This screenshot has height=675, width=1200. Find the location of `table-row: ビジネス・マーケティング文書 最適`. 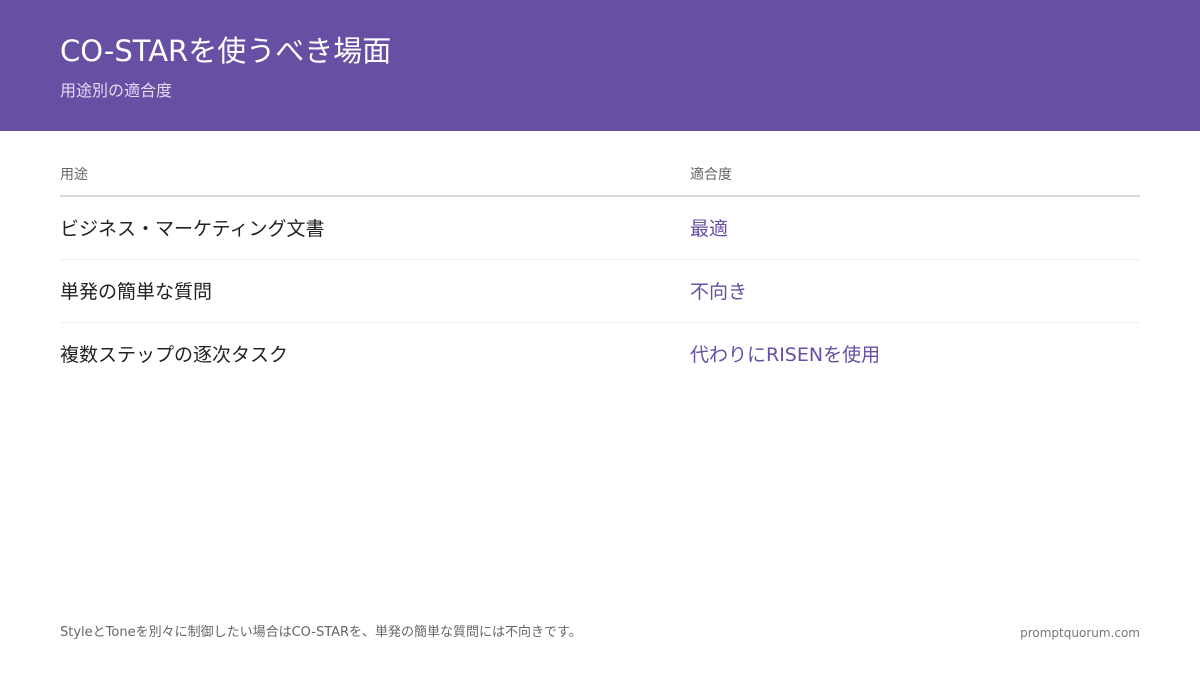

table-row: ビジネス・マーケティング文書 最適 is located at coordinates (600, 228).